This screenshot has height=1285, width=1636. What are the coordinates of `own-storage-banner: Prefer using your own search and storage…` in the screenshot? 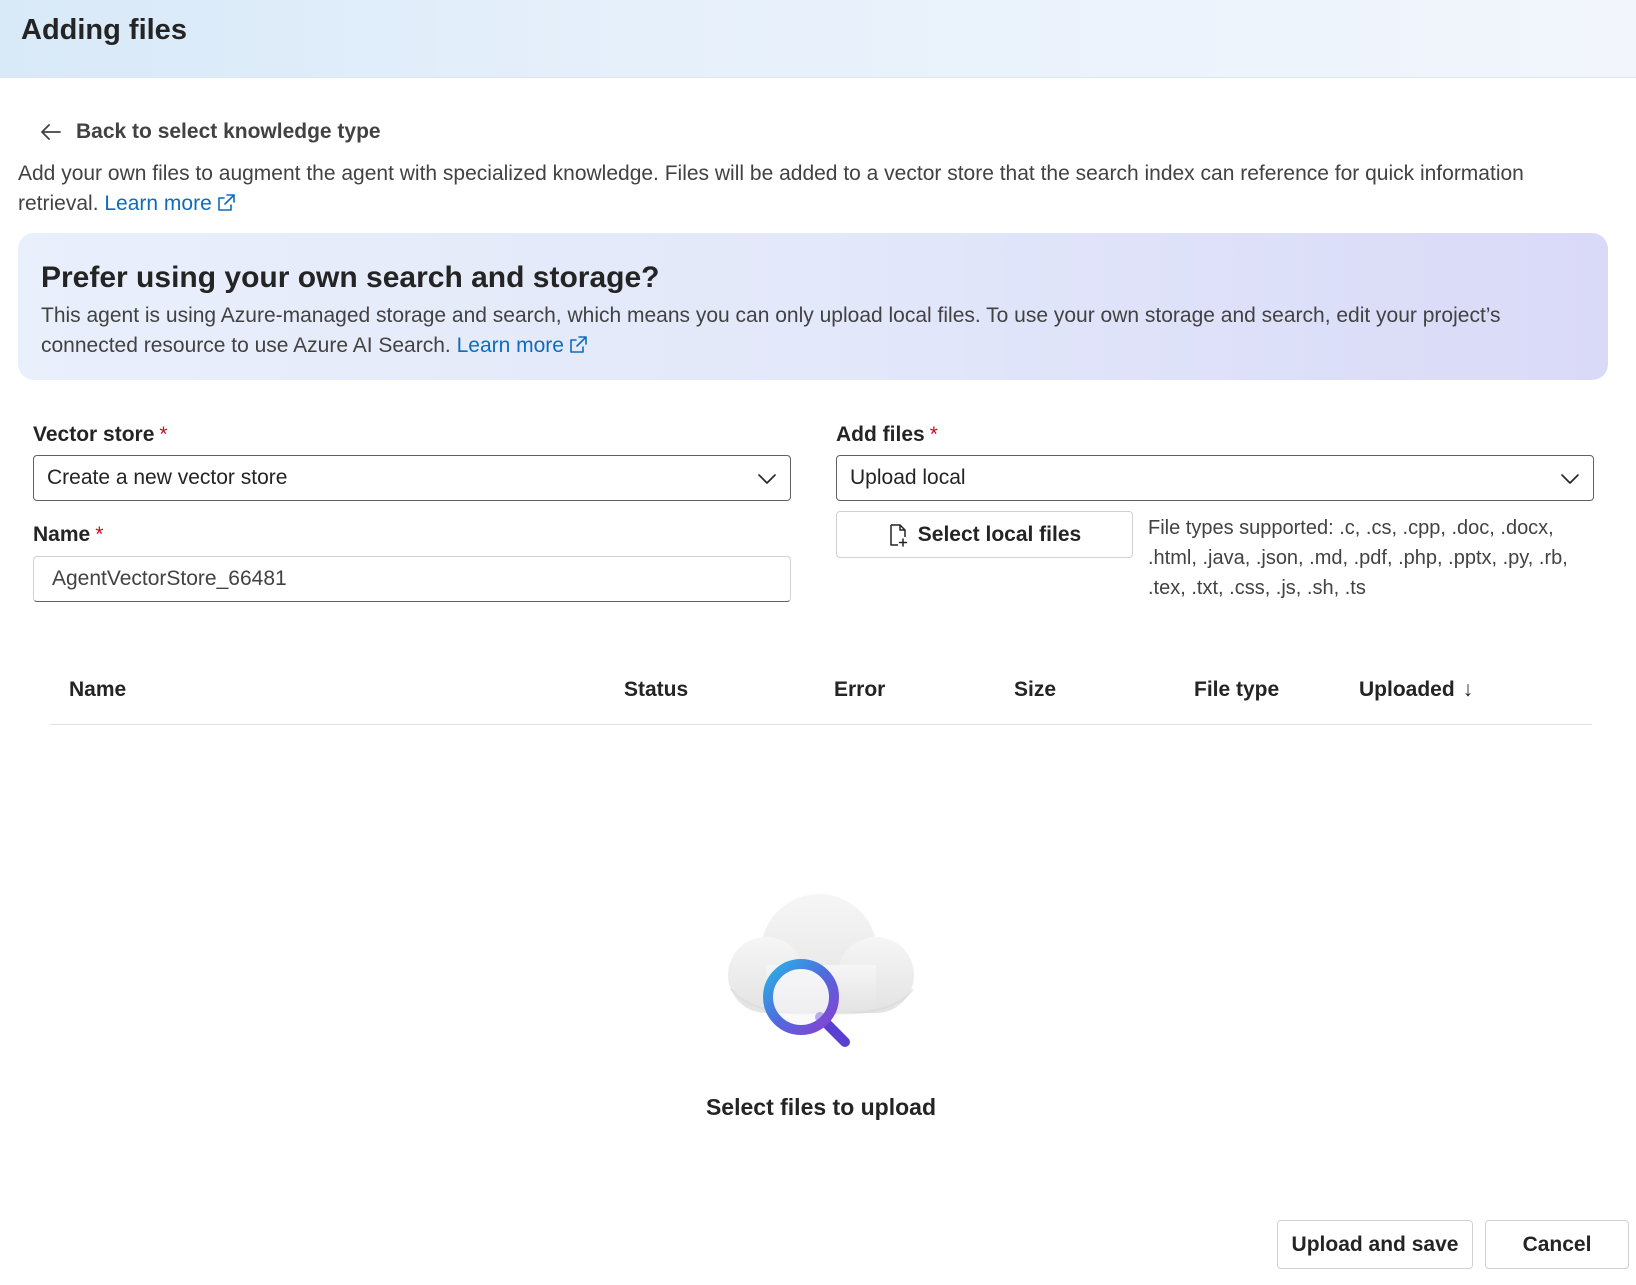 It's located at (813, 306).